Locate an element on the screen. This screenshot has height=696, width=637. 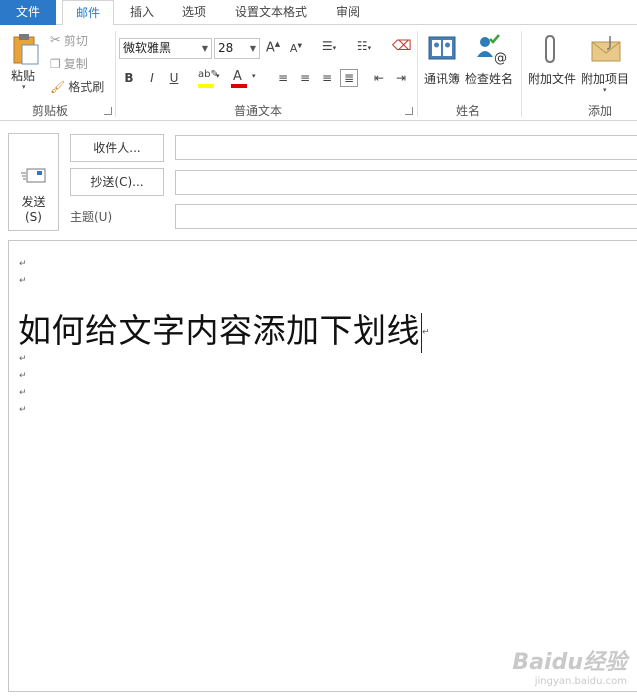
baidu-watermark: Baidu经验 jingyan.baidu.com is located at coordinates (569, 665).